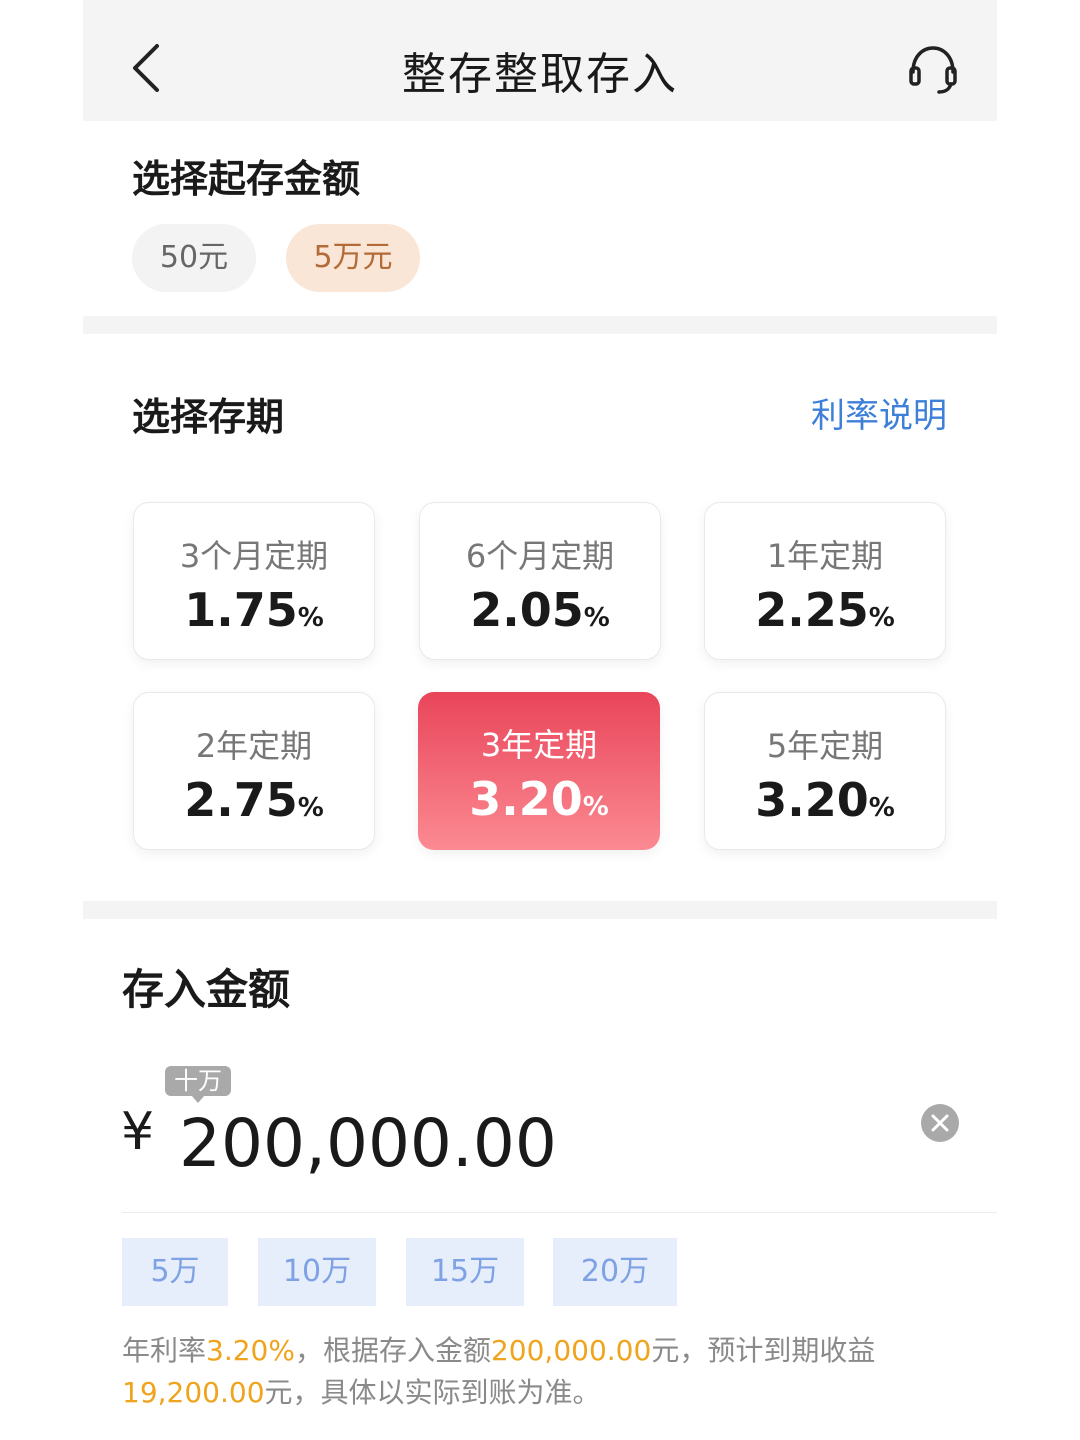 Image resolution: width=1080 pixels, height=1440 pixels. What do you see at coordinates (250, 1350) in the screenshot?
I see `annual-rate-value: 3.20%` at bounding box center [250, 1350].